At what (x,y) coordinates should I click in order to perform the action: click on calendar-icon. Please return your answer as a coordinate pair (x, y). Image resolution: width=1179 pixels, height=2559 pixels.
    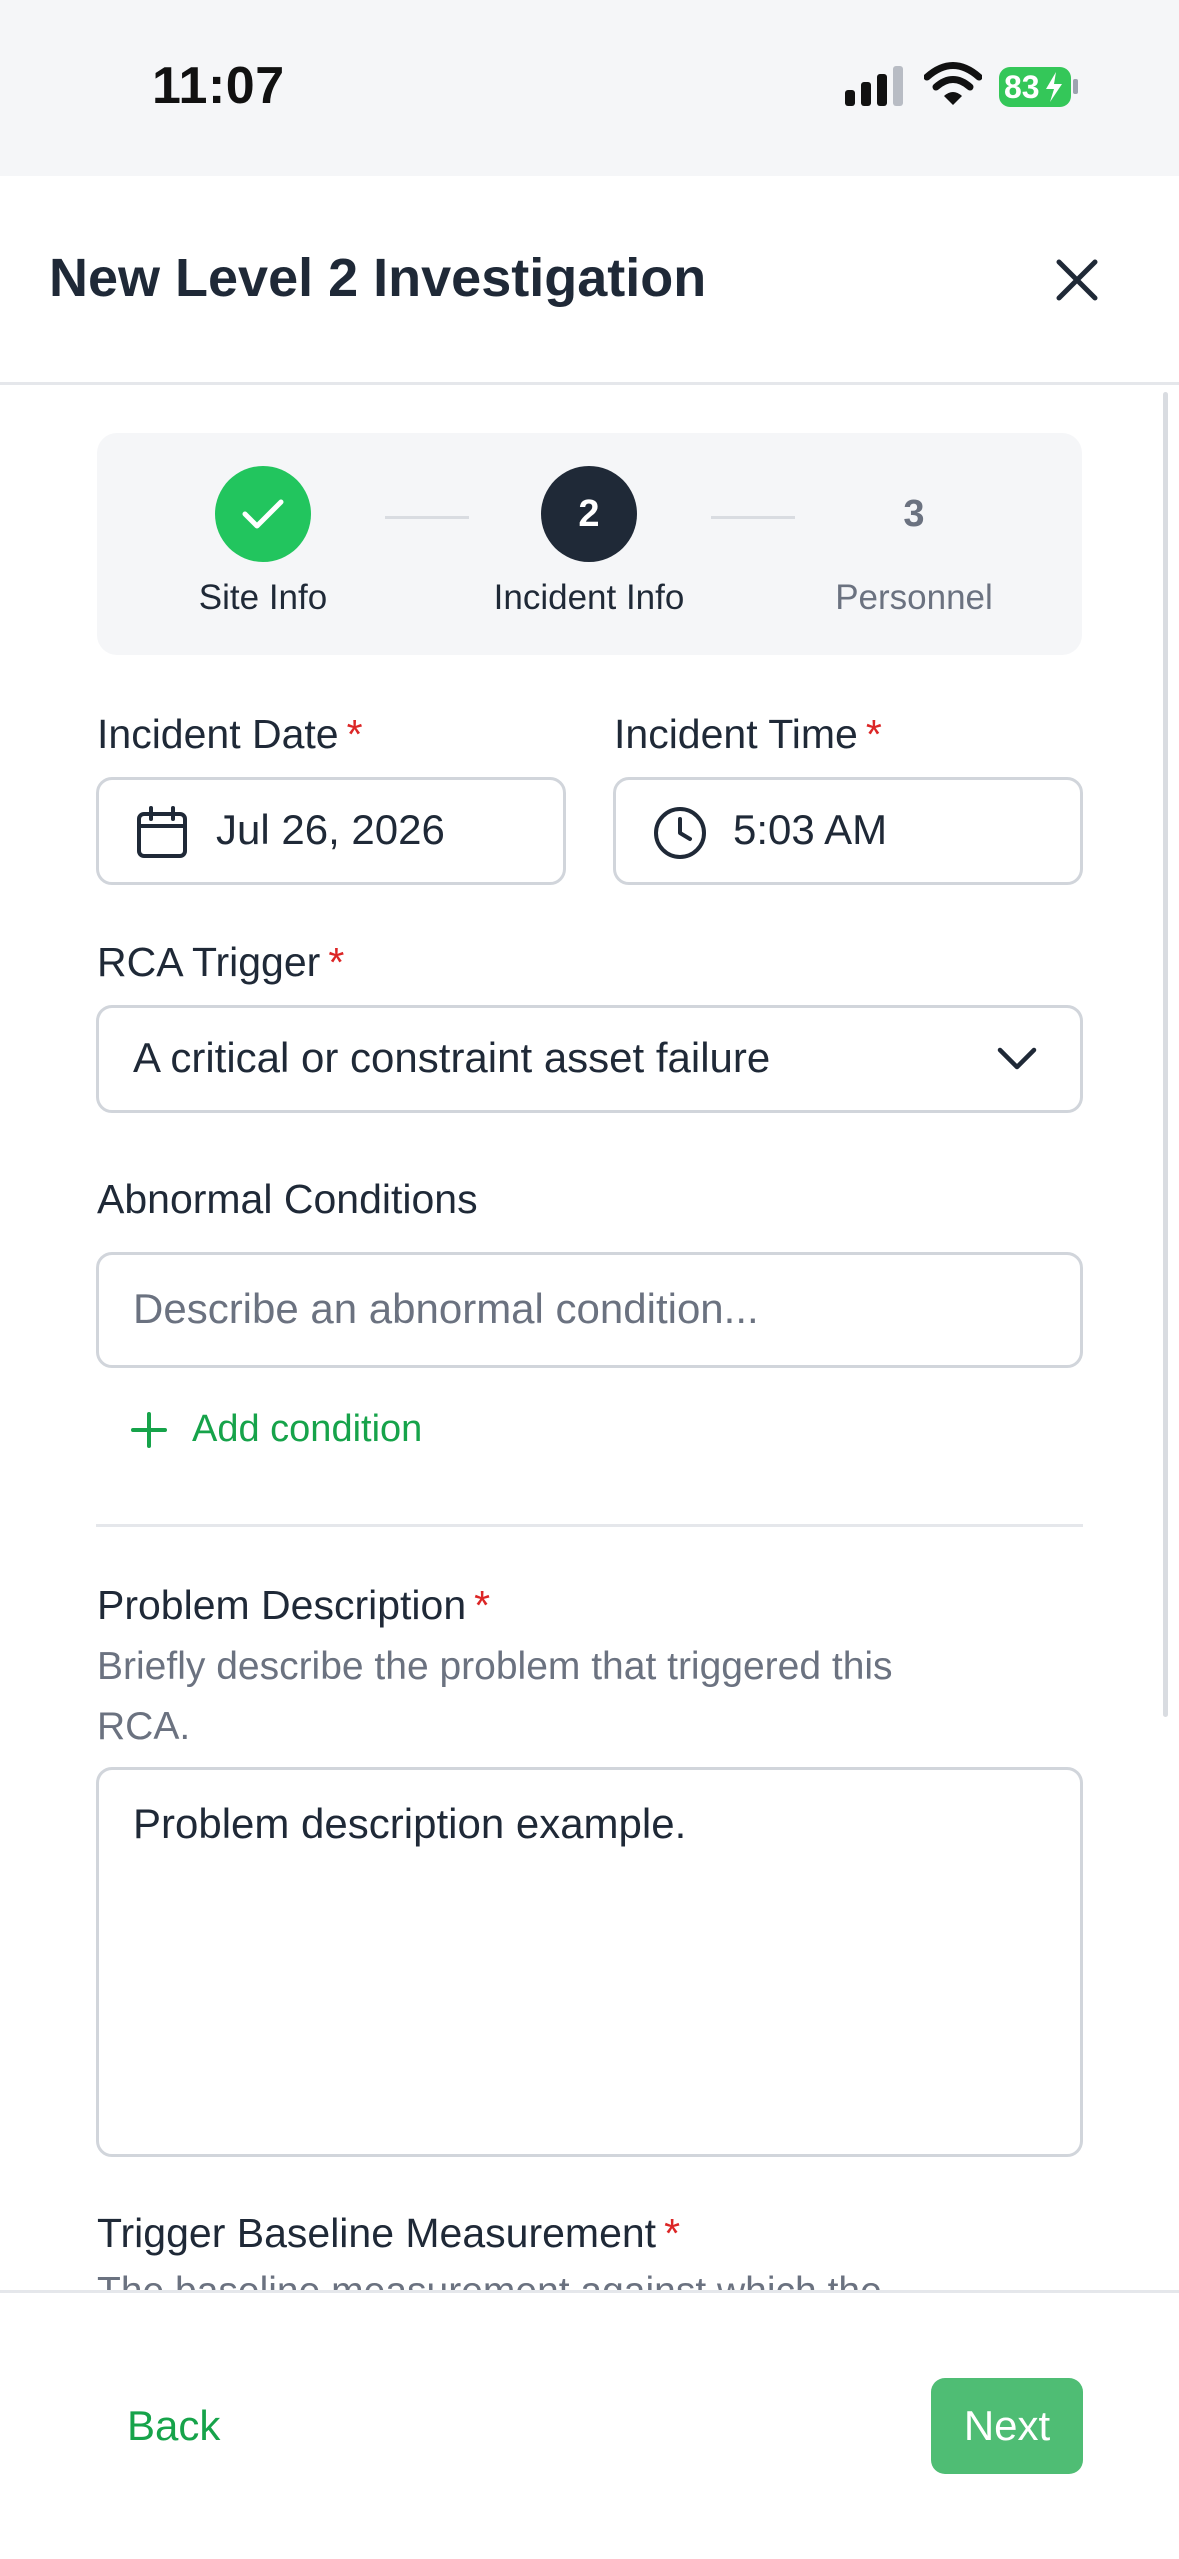
    Looking at the image, I should click on (162, 832).